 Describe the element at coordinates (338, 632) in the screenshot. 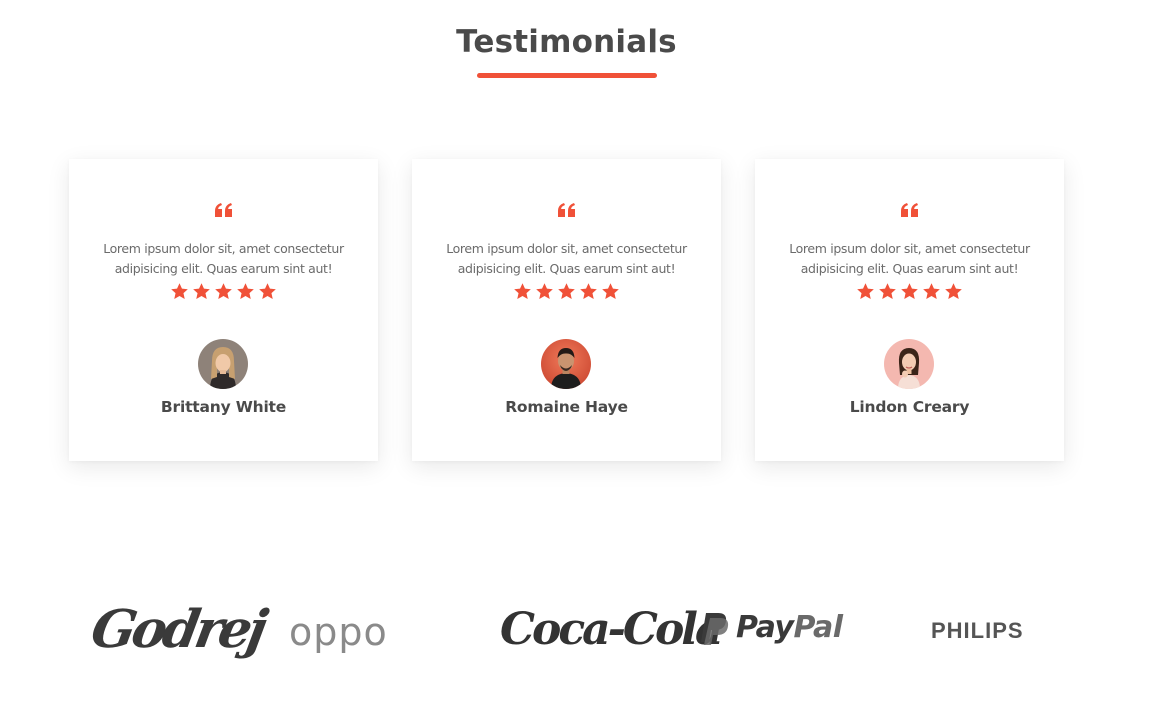

I see `oppo-logo: oppo` at that location.